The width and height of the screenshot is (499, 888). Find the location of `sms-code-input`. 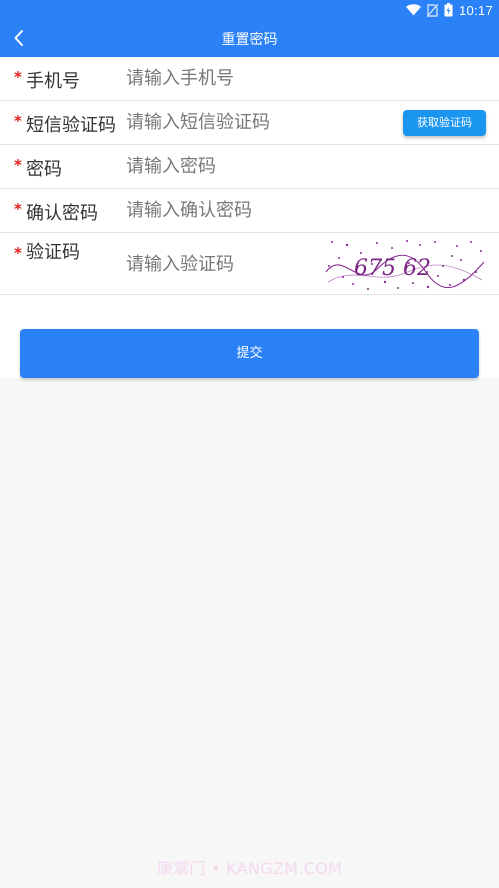

sms-code-input is located at coordinates (251, 122).